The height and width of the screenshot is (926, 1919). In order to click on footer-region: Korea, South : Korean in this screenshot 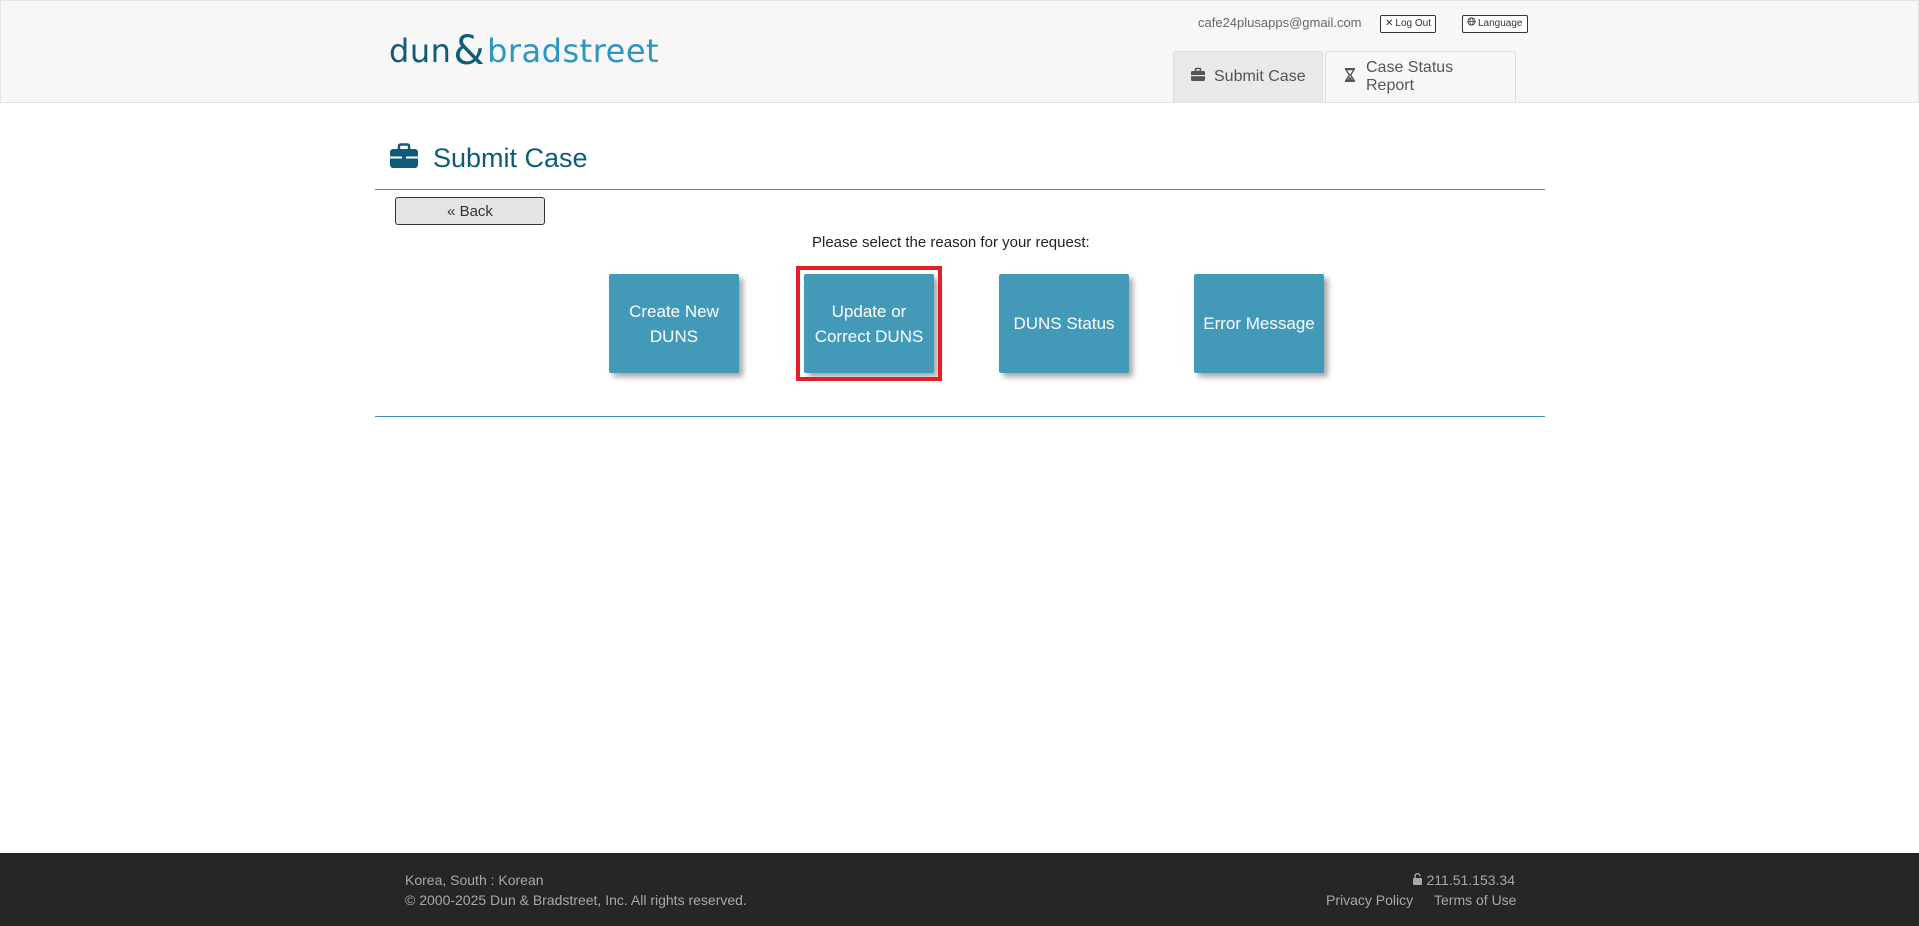, I will do `click(474, 880)`.